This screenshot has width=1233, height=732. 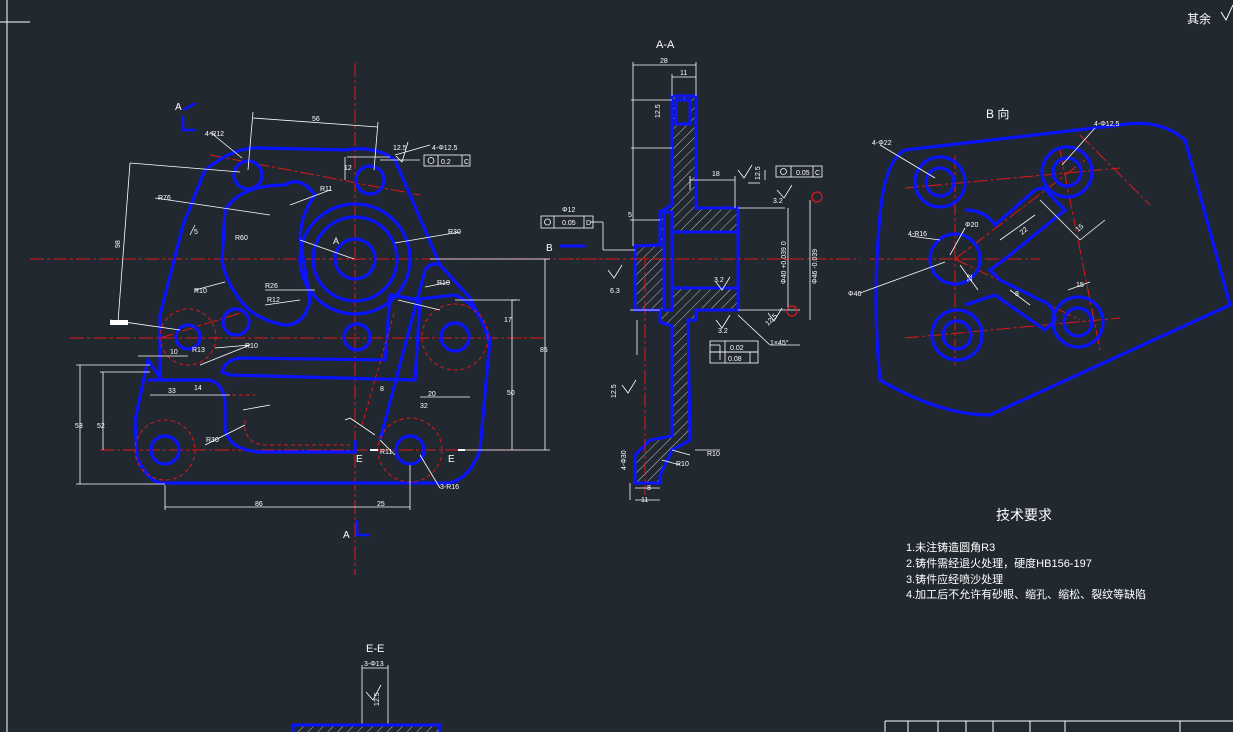 What do you see at coordinates (713, 454) in the screenshot?
I see `aa-r10: R10` at bounding box center [713, 454].